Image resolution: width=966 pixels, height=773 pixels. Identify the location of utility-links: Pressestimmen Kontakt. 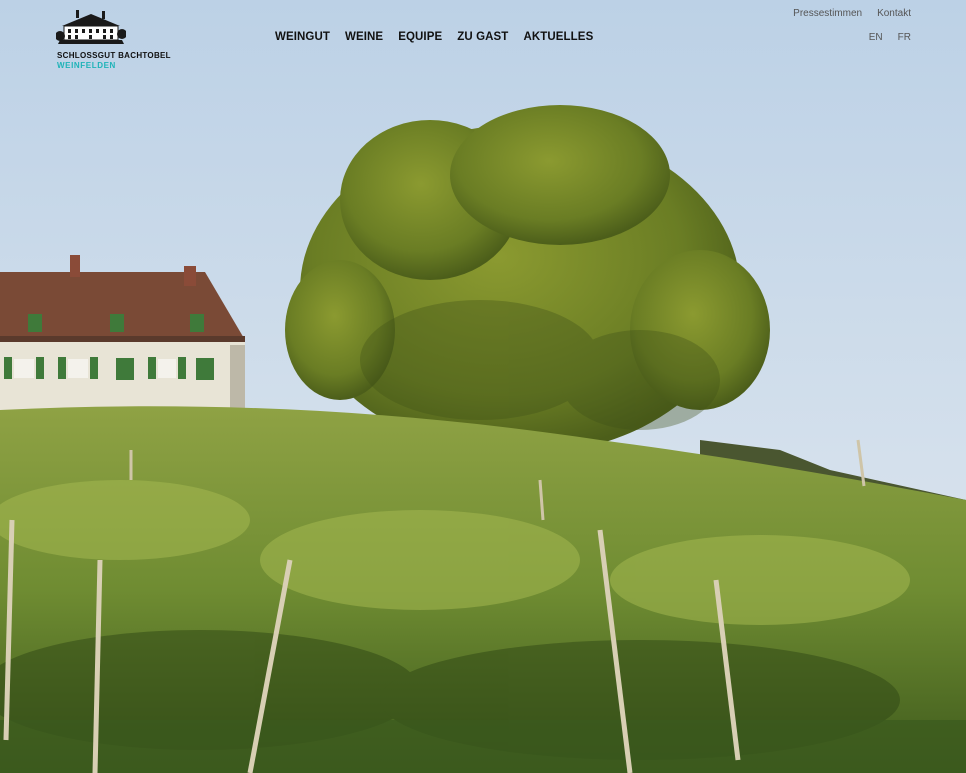
(844, 13).